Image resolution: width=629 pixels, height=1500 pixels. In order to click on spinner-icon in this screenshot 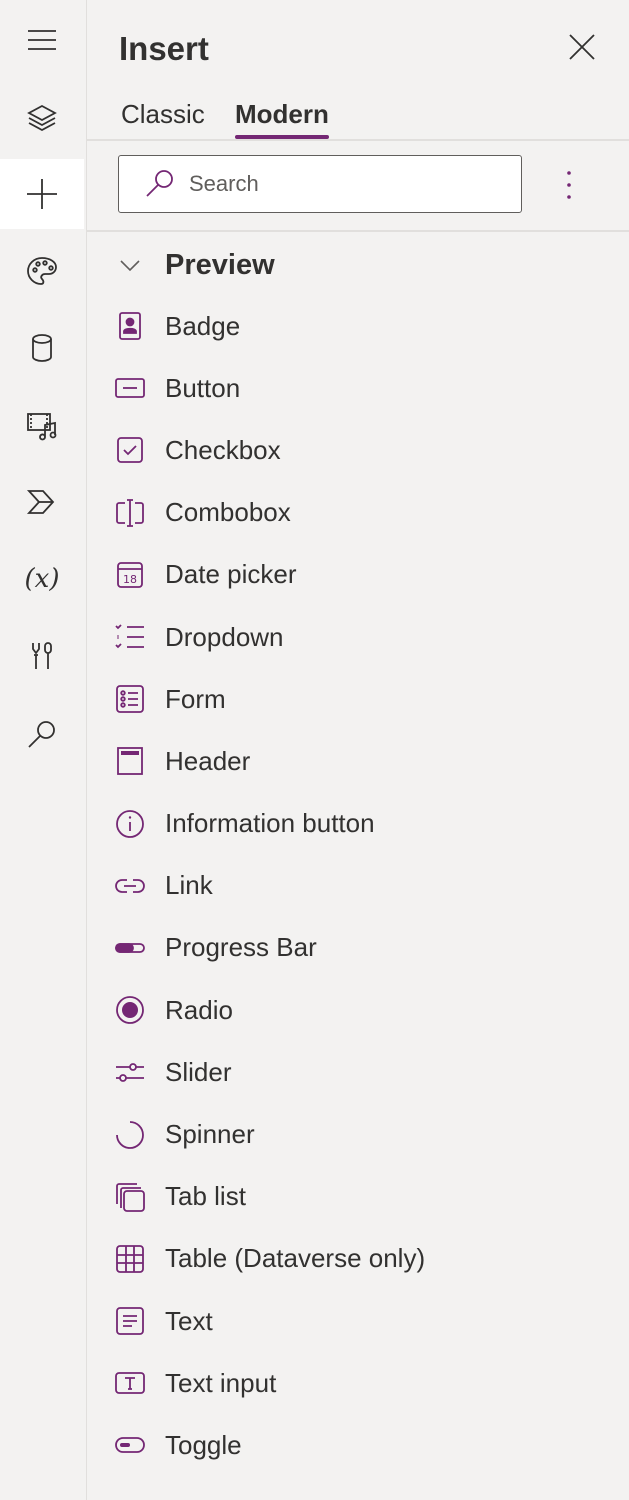, I will do `click(130, 1135)`.